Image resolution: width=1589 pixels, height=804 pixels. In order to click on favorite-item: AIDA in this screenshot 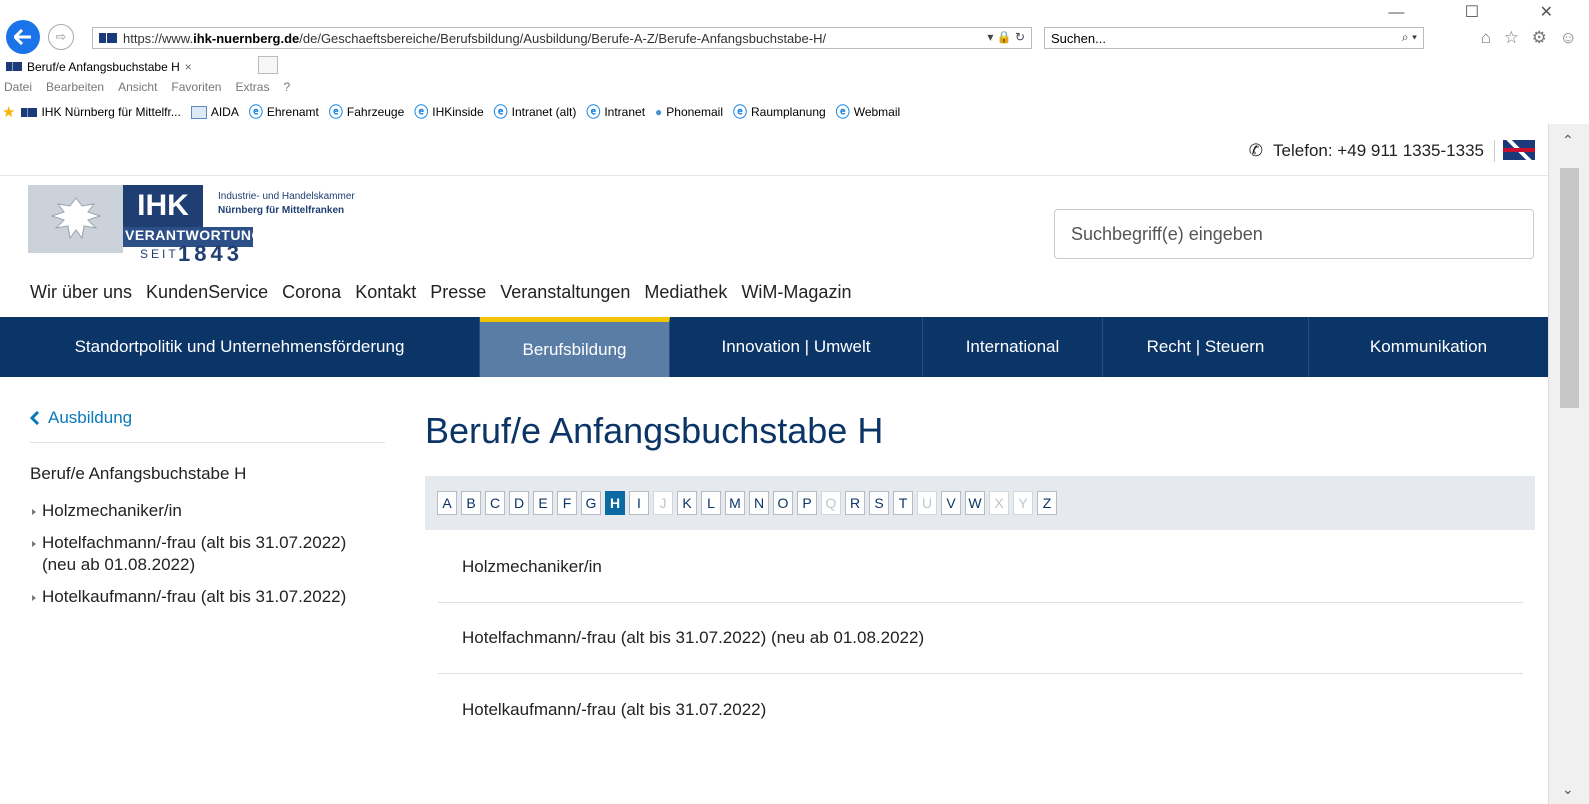, I will do `click(214, 112)`.